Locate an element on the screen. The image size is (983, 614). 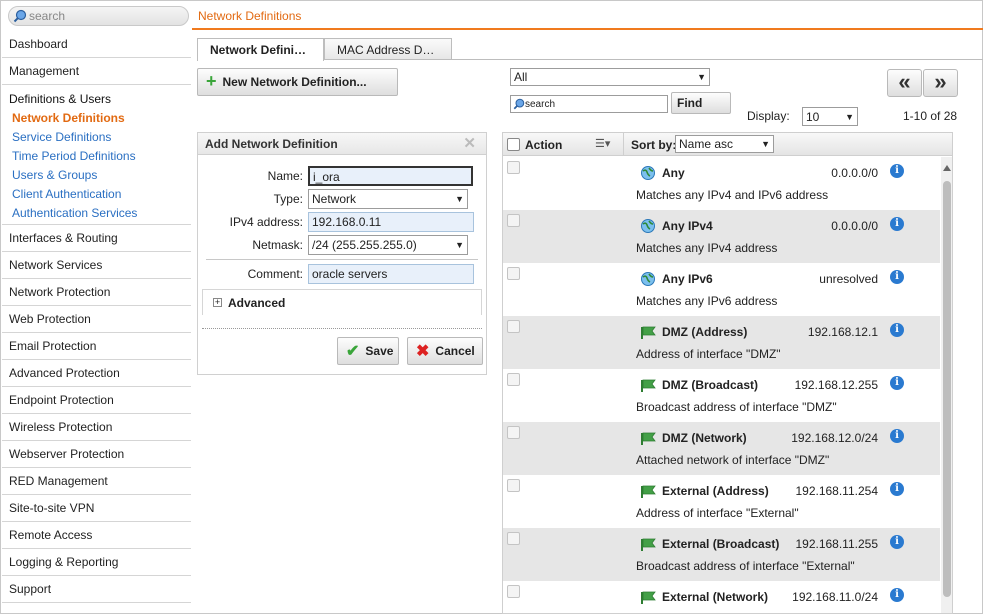
save-button: ✔ Save is located at coordinates (368, 351).